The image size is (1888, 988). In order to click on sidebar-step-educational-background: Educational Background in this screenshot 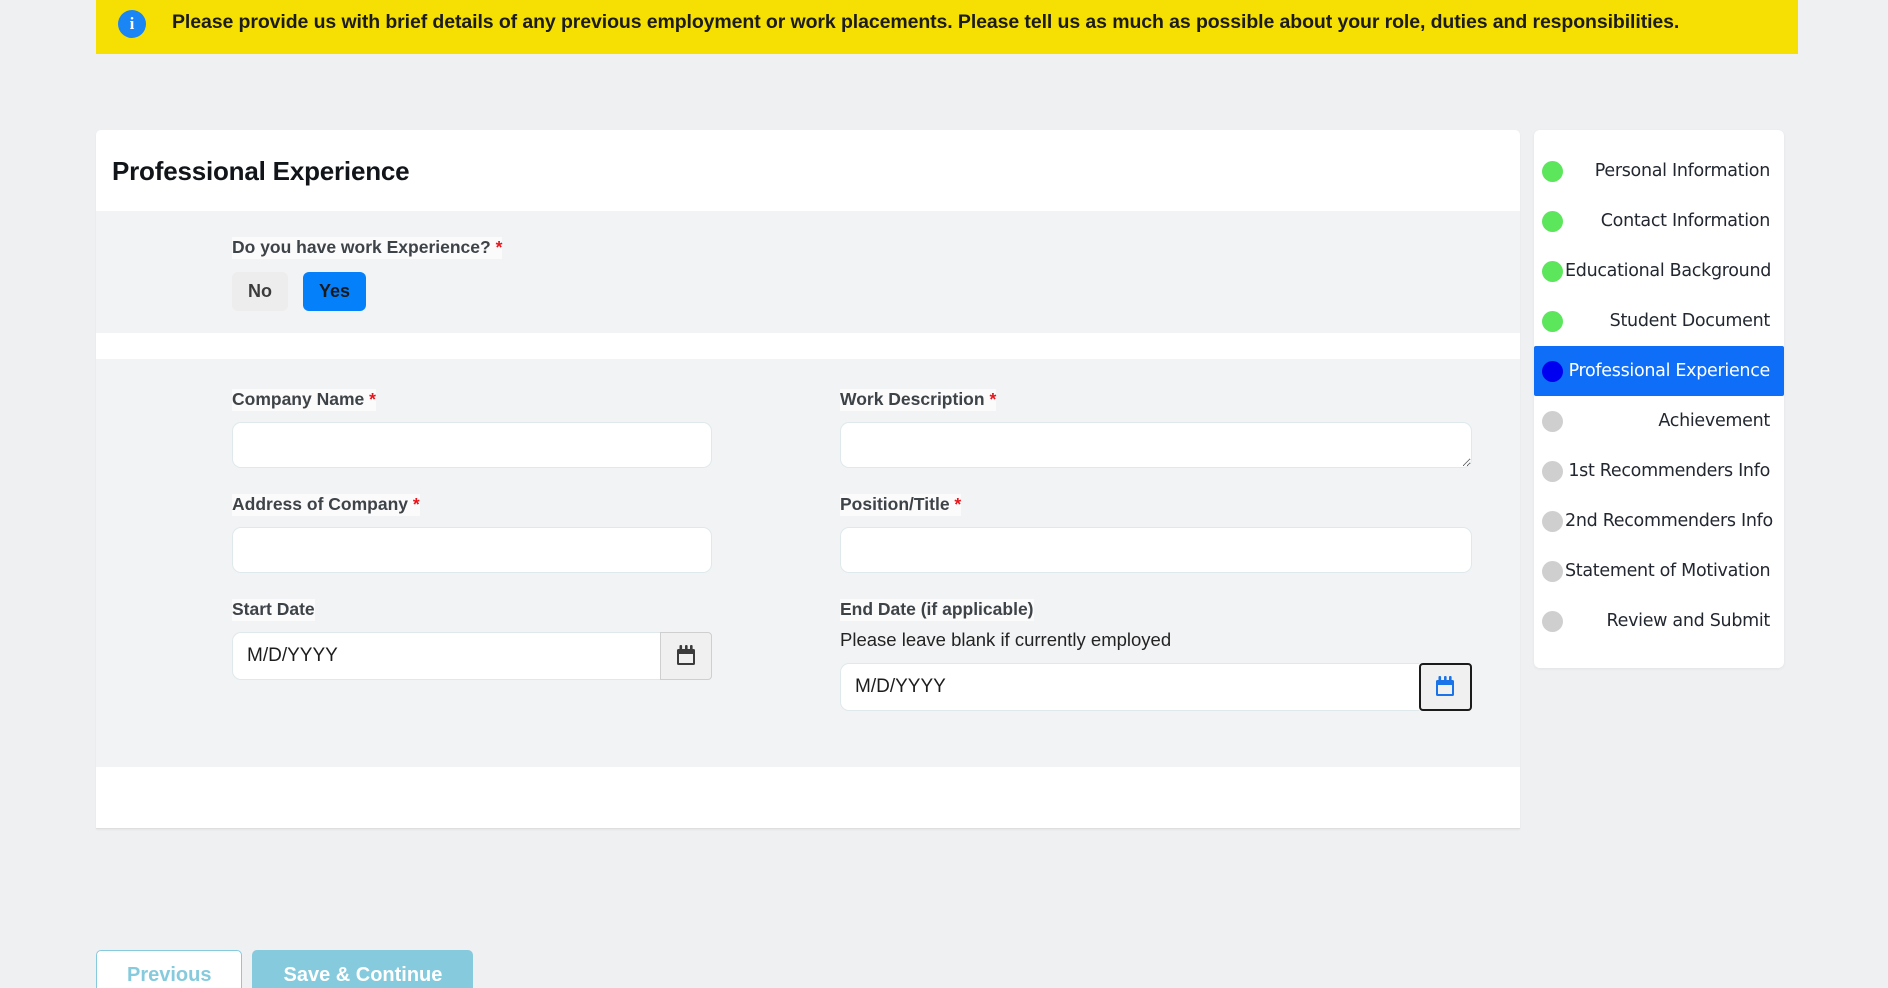, I will do `click(1659, 271)`.